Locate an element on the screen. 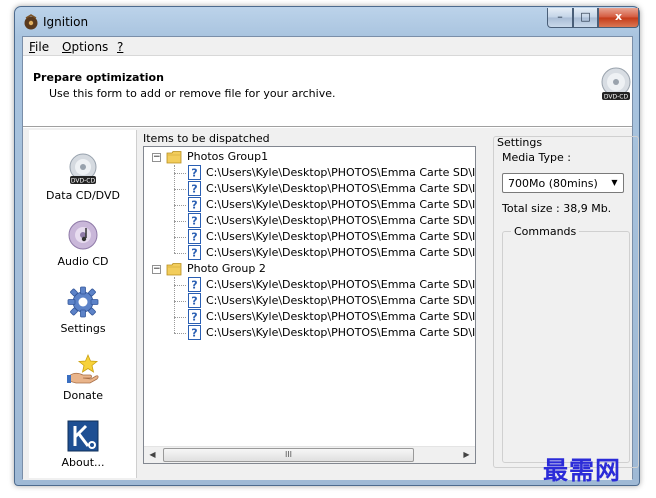 This screenshot has height=498, width=656. chevron-down-icon: ▼ is located at coordinates (614, 182).